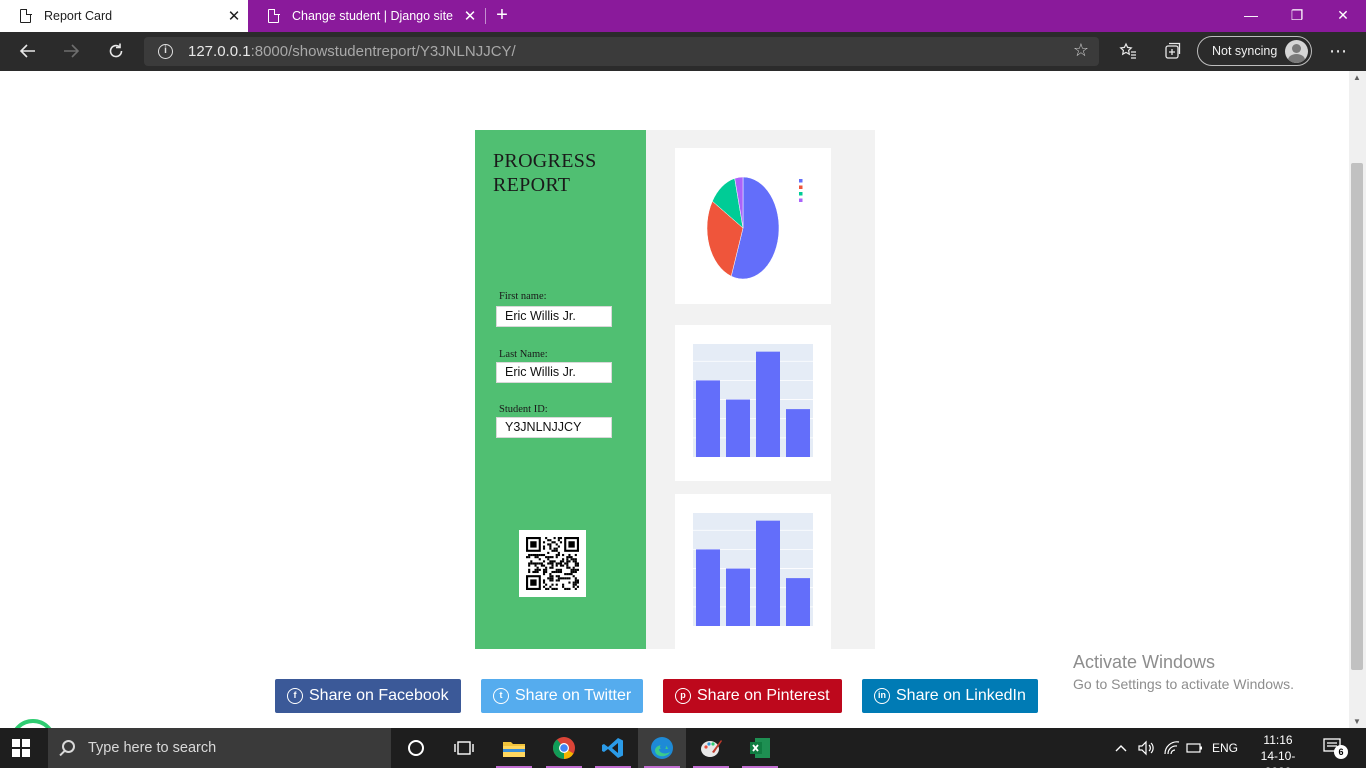 The height and width of the screenshot is (768, 1366). Describe the element at coordinates (1121, 748) in the screenshot. I see `show-hidden-icons` at that location.